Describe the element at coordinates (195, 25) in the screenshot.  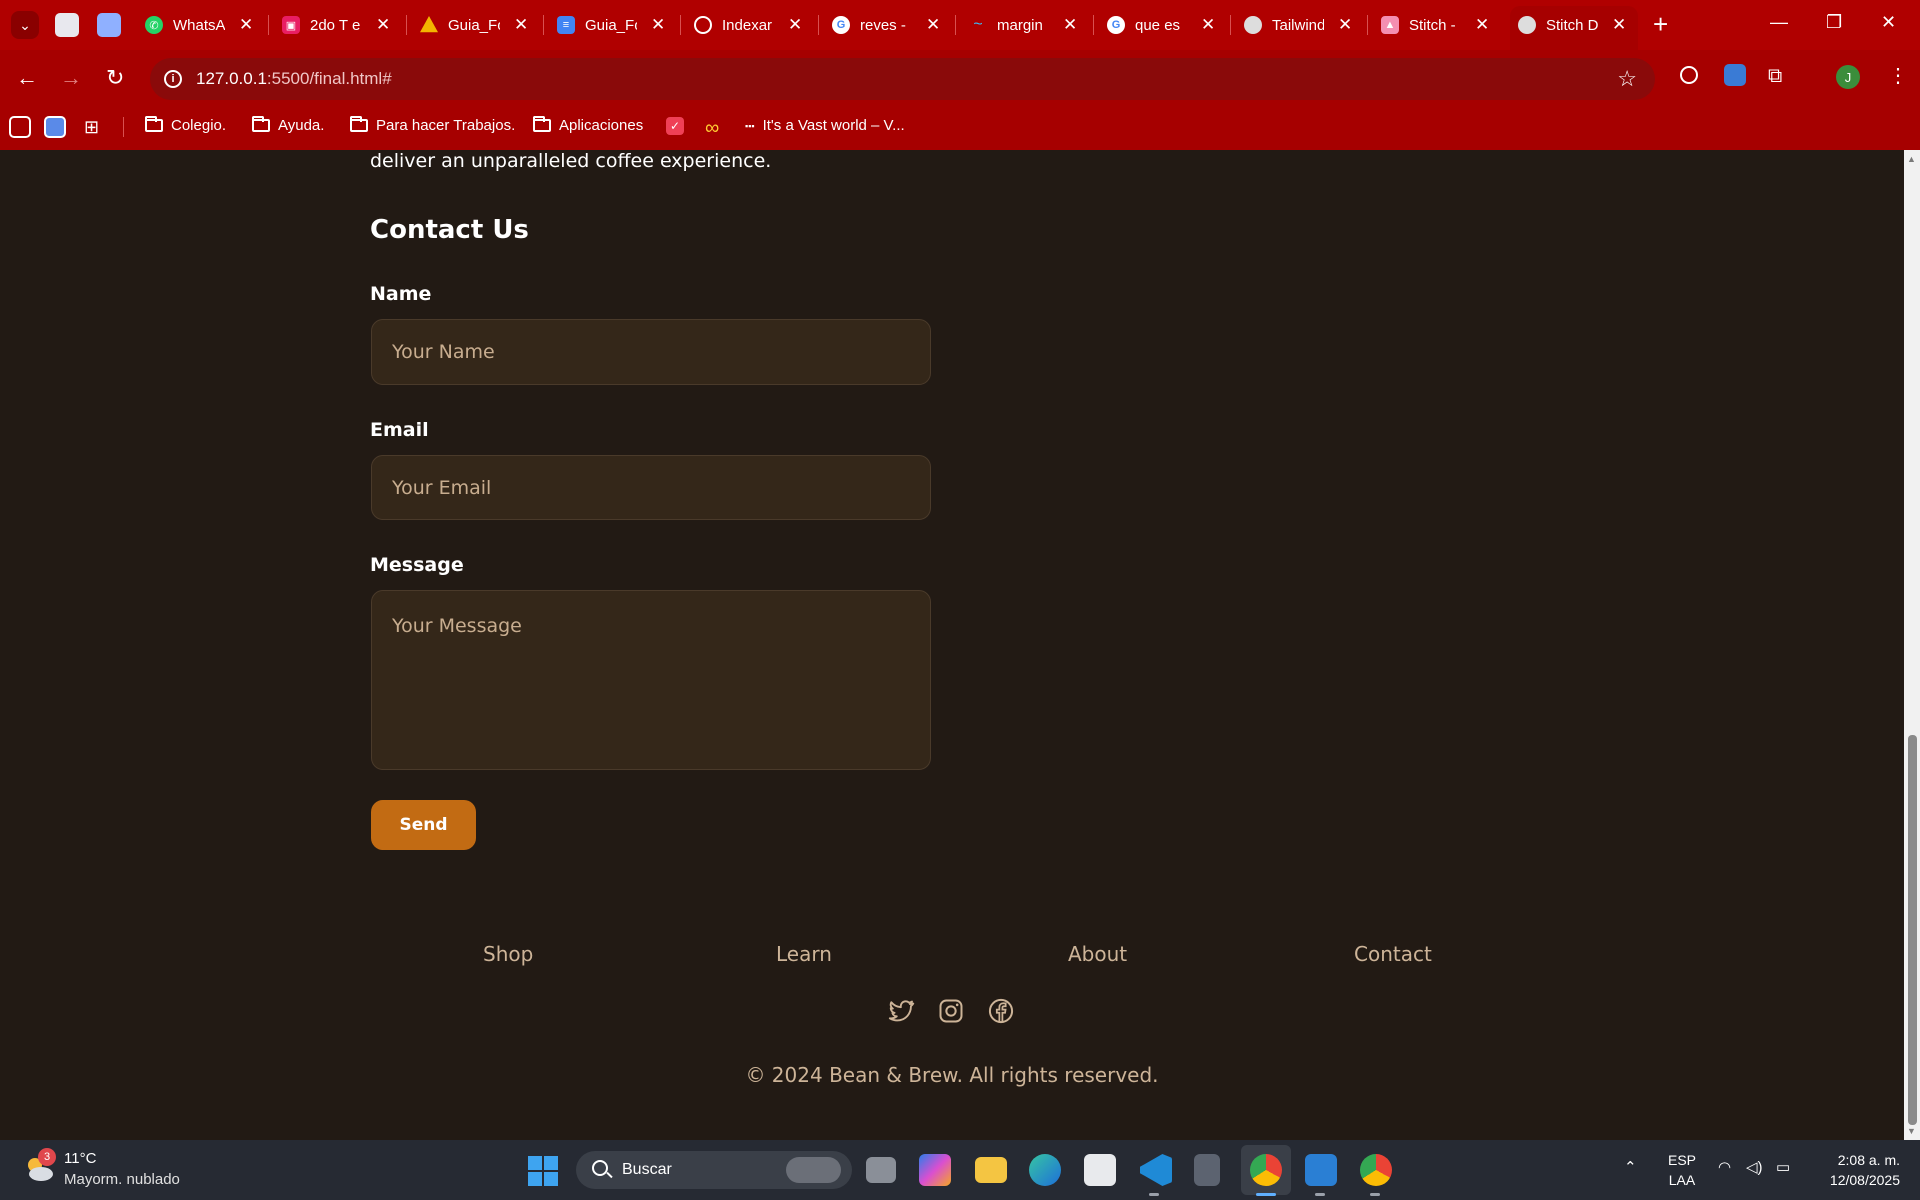
I see `tab-whatsapp: ✆ WhatsApp ✕` at that location.